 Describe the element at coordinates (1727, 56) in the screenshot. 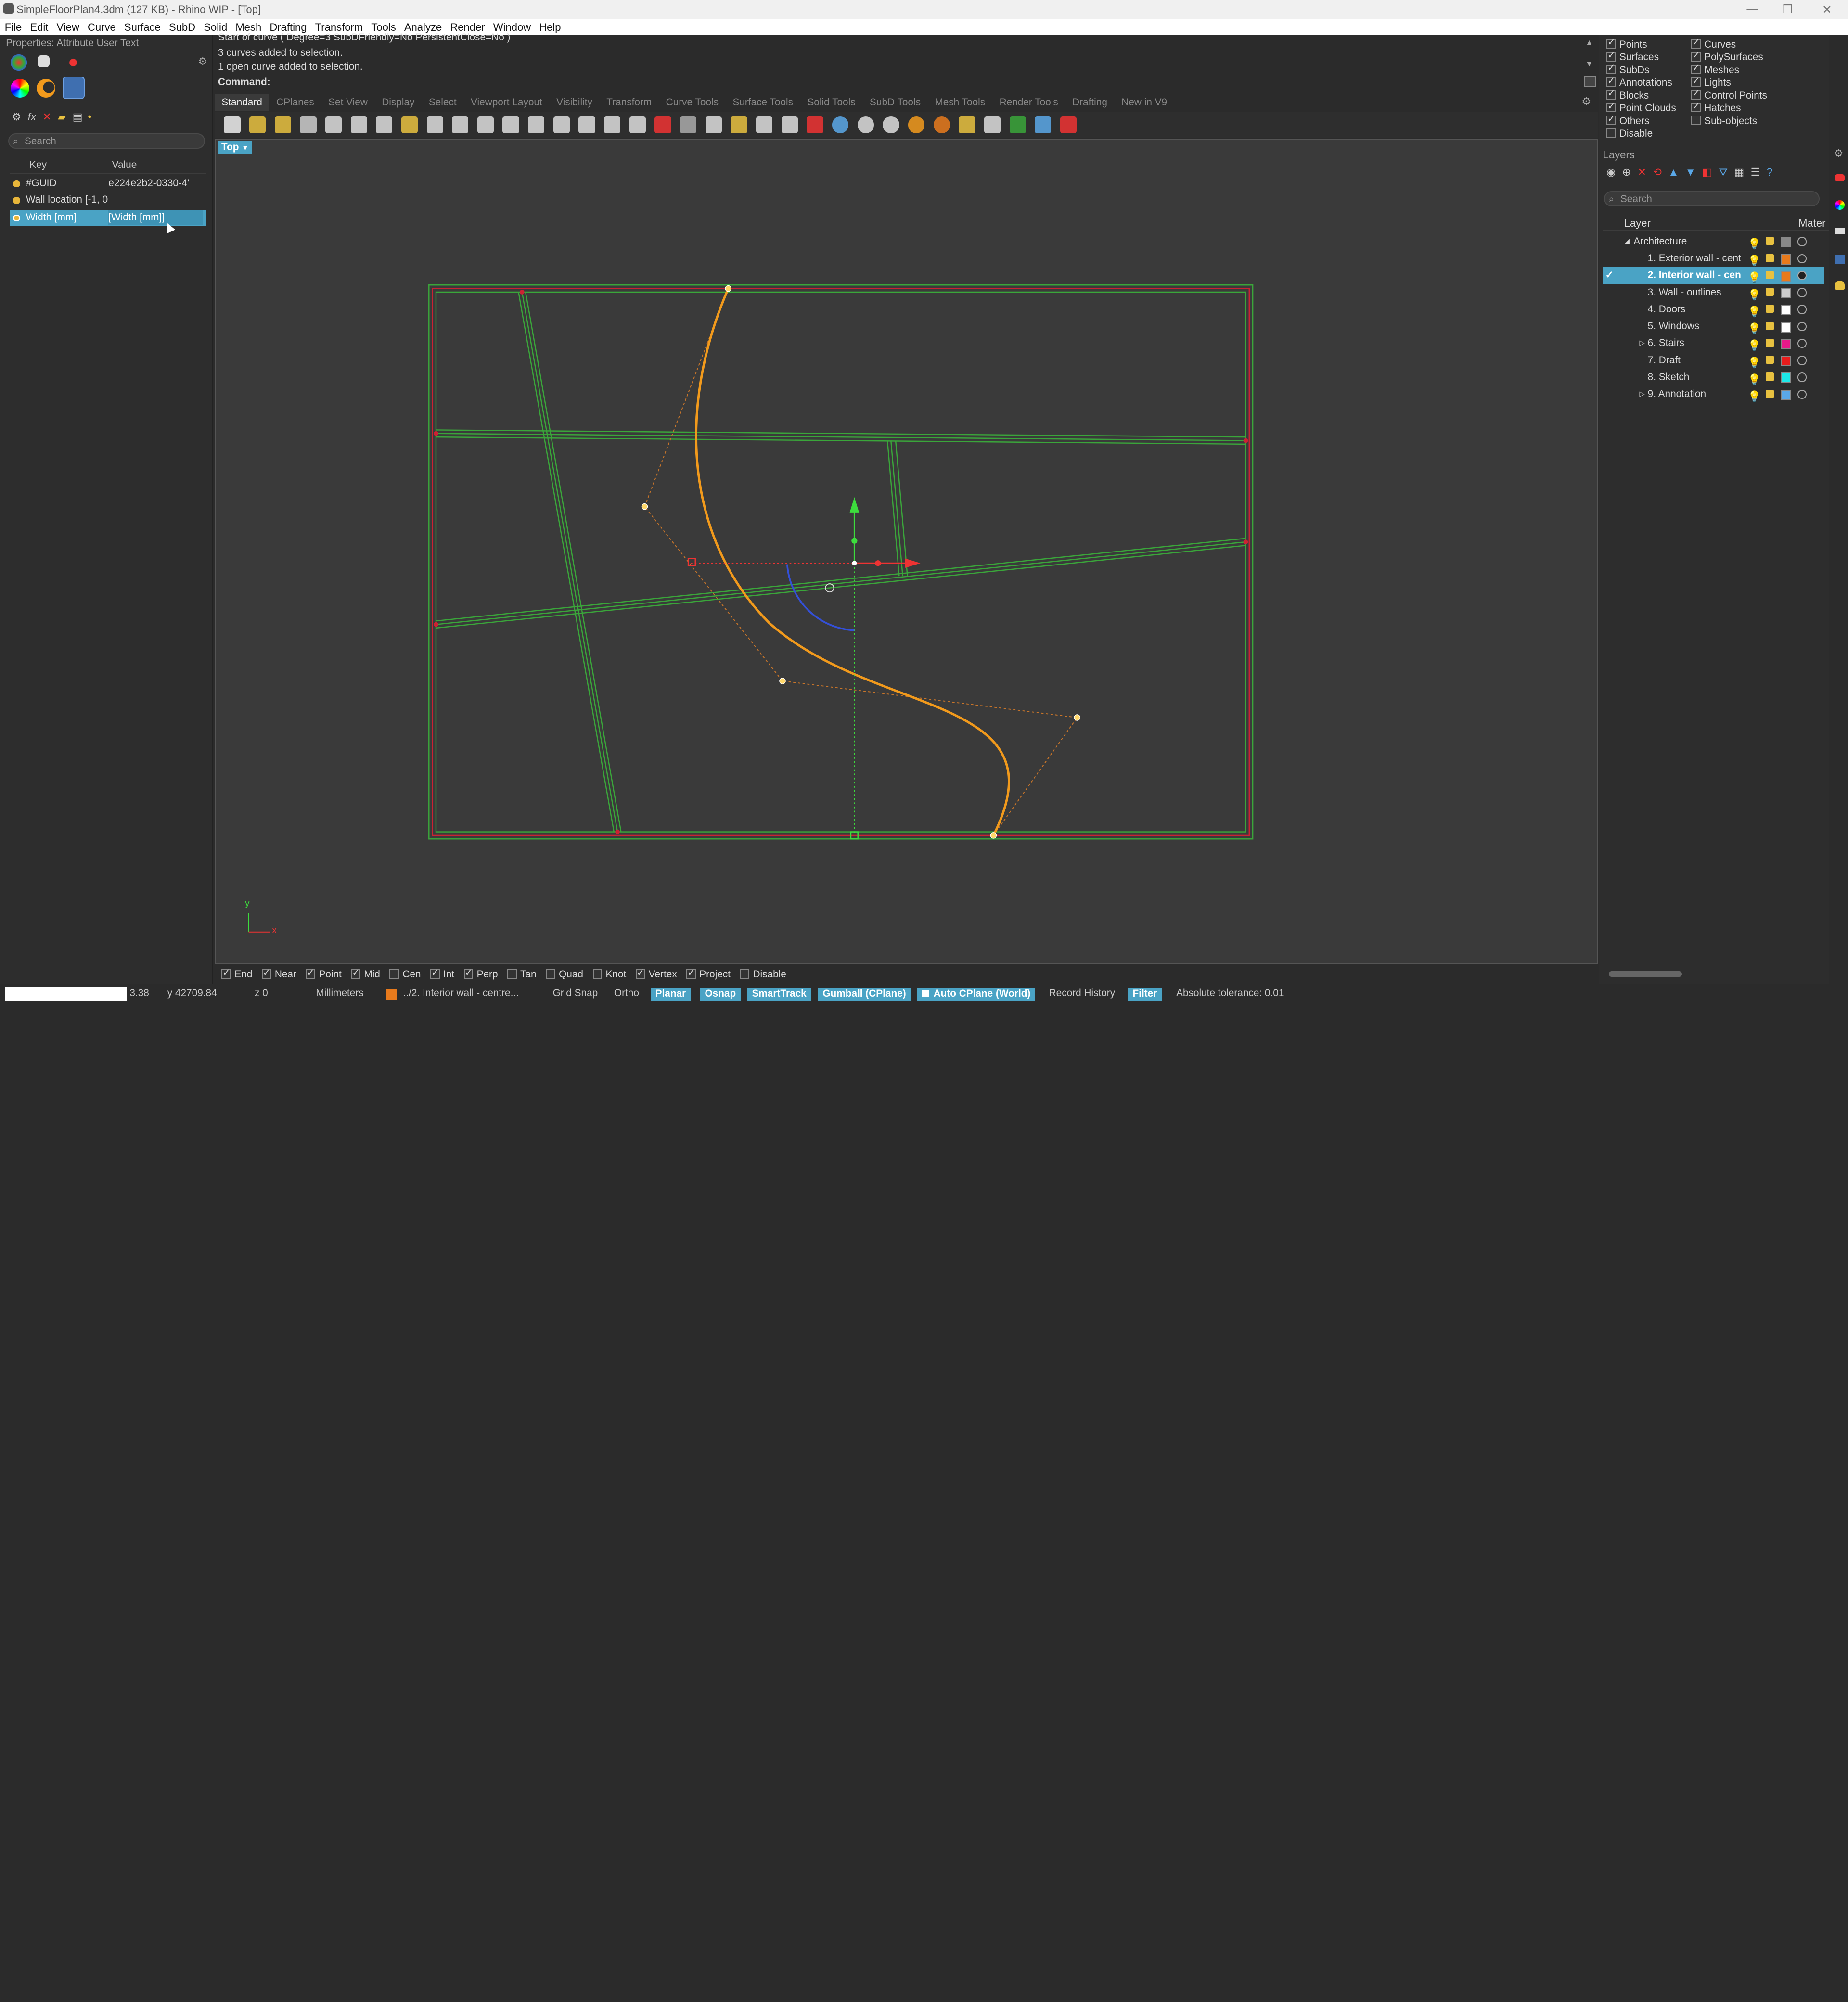

I see `filter-polysurfaces: PolySurfaces` at that location.